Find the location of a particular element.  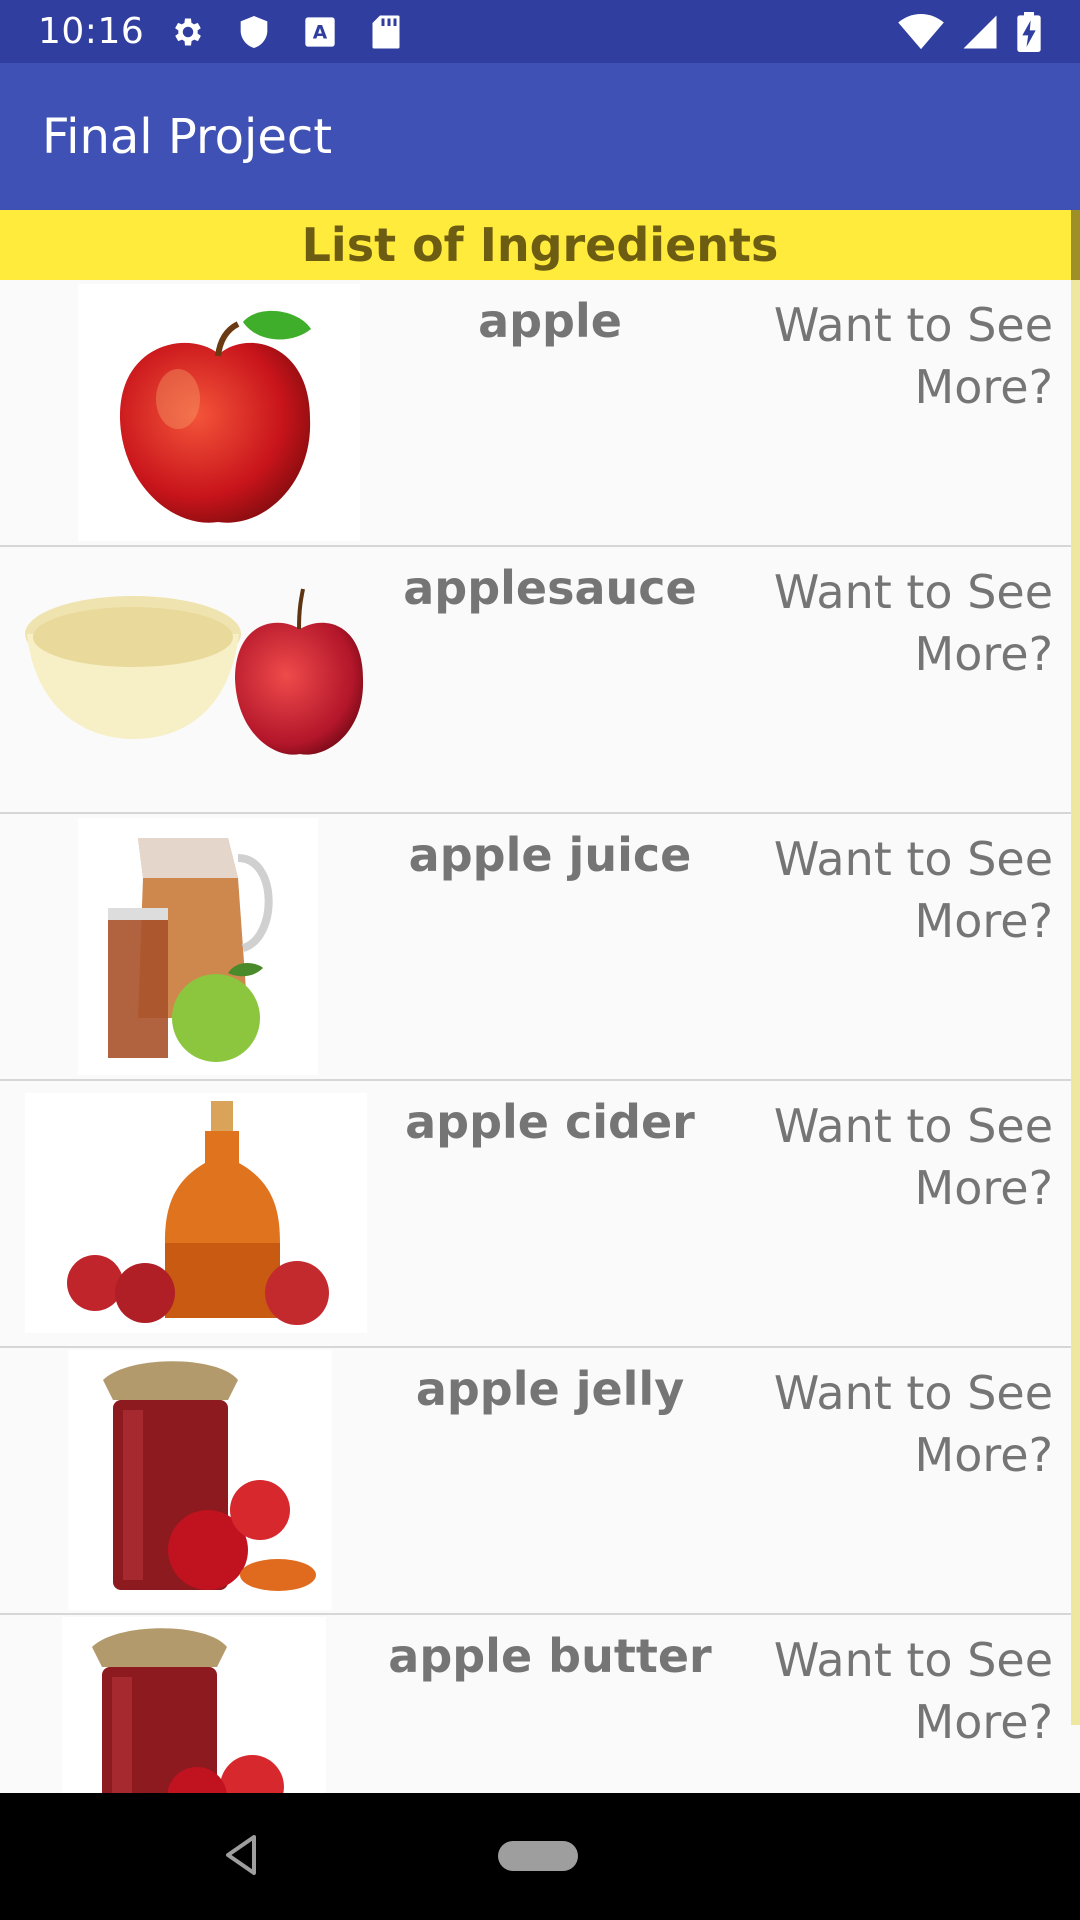

sd-card-icon is located at coordinates (386, 32).